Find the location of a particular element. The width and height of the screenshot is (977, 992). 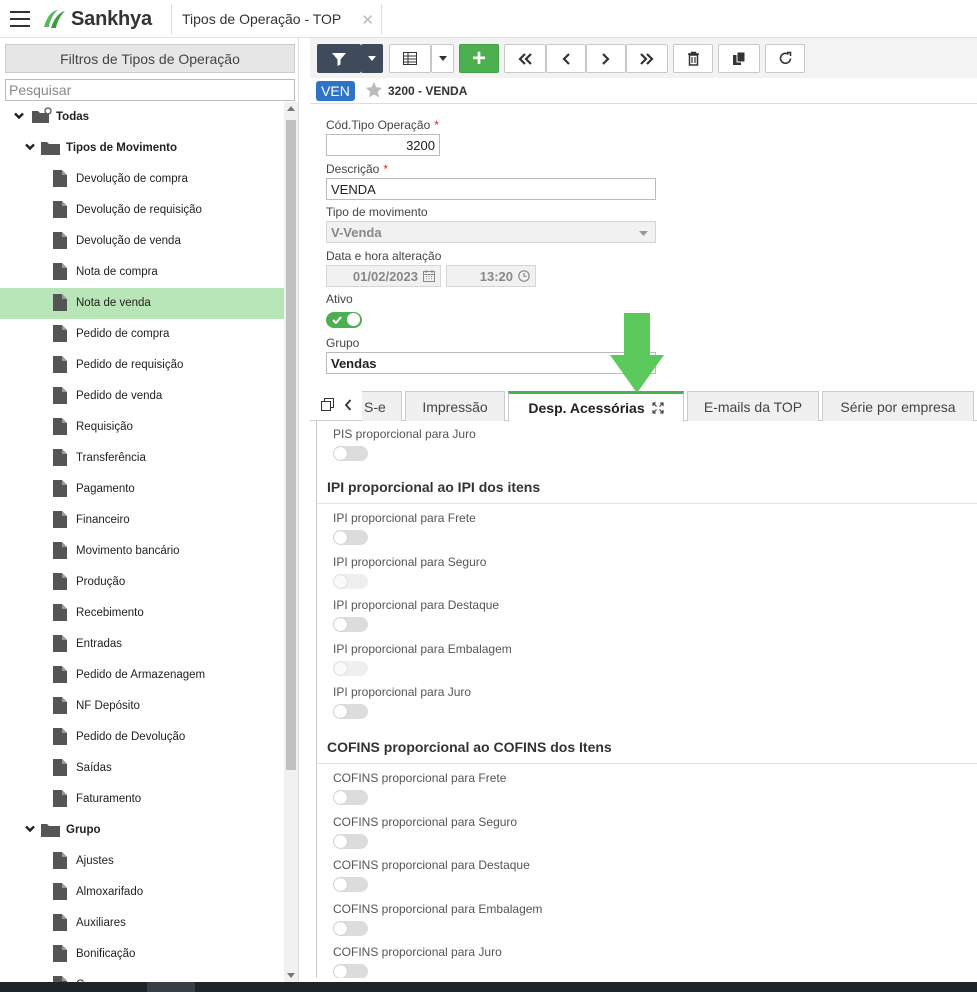

filter-dropdown-button is located at coordinates (372, 58).